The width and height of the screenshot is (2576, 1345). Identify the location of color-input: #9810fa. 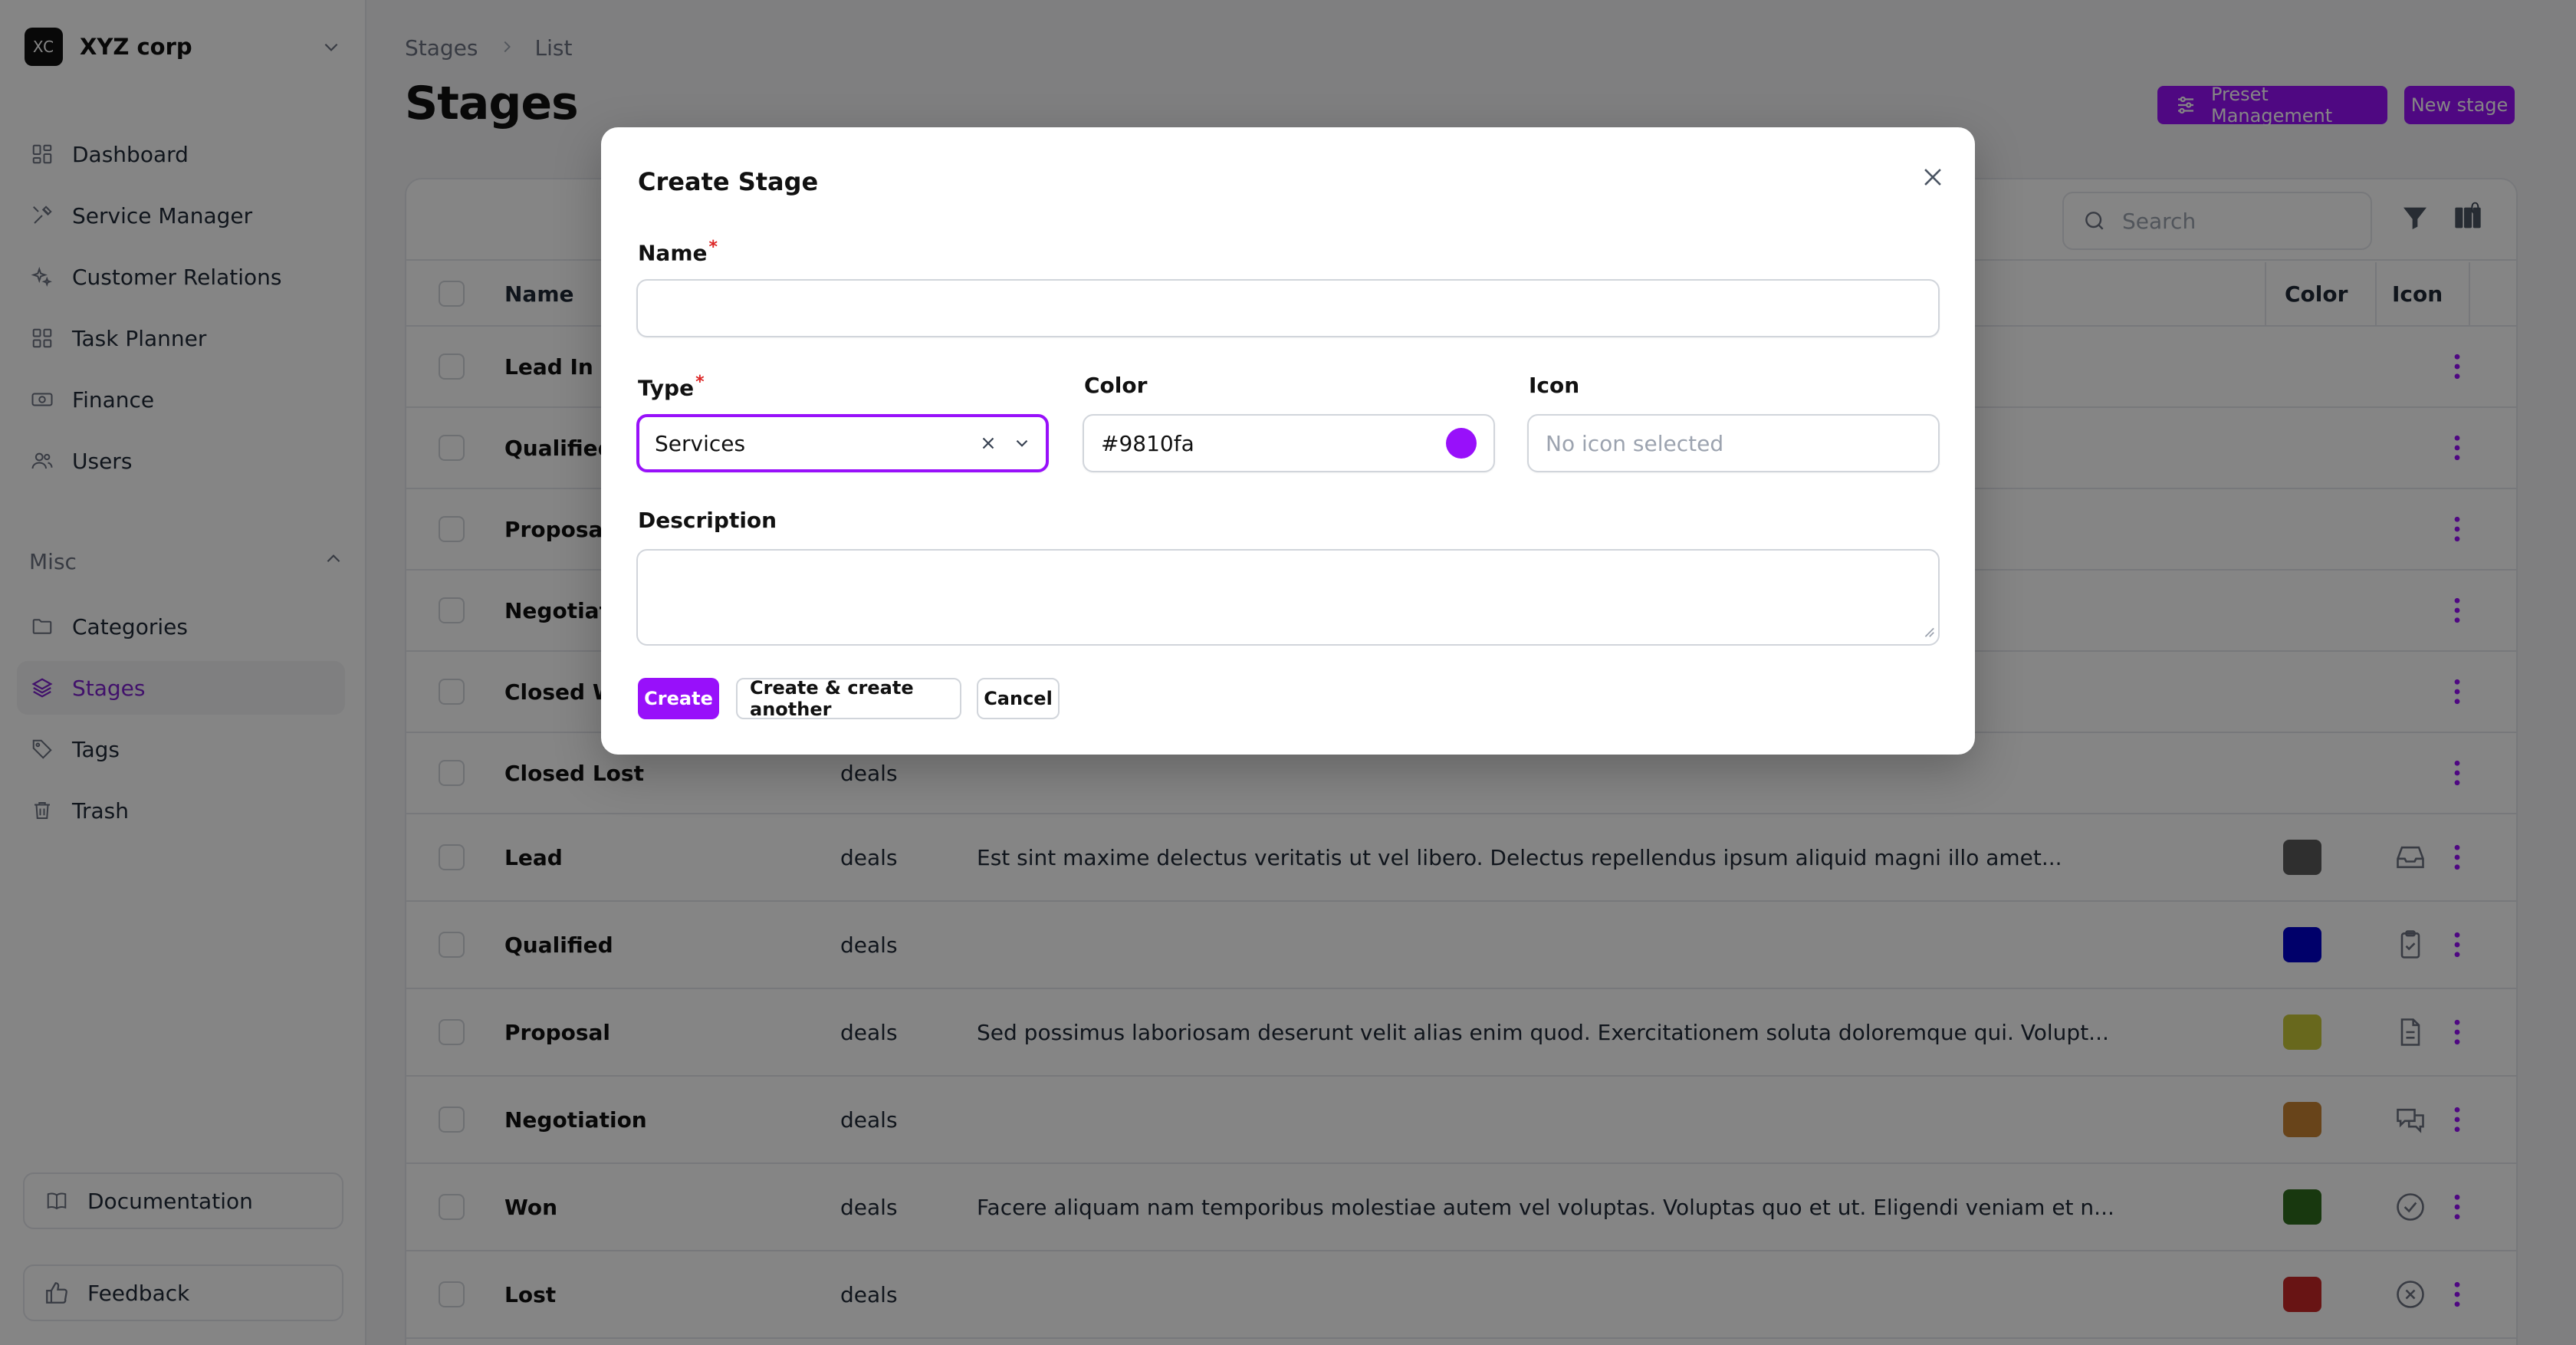
(1289, 443).